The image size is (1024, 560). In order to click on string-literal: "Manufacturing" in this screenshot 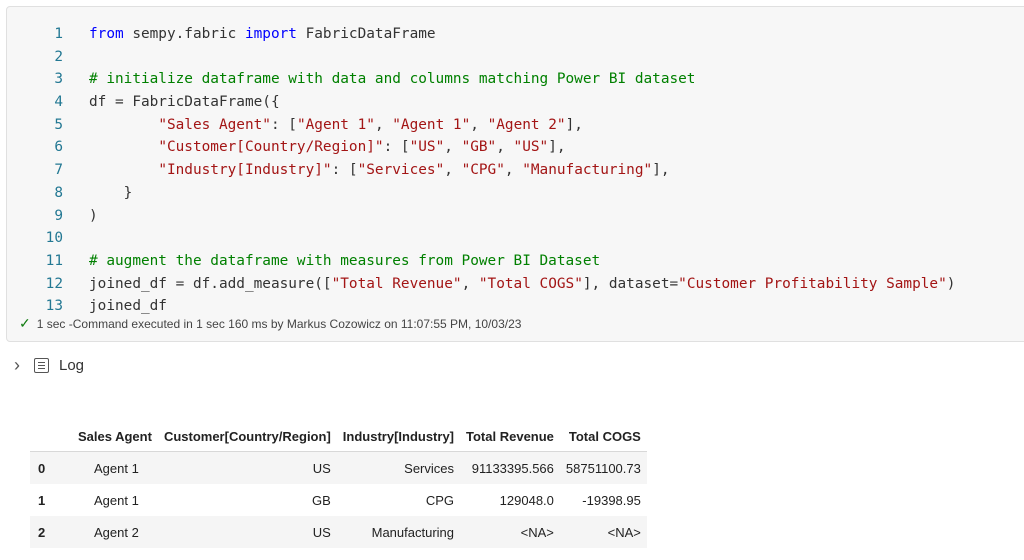, I will do `click(587, 170)`.